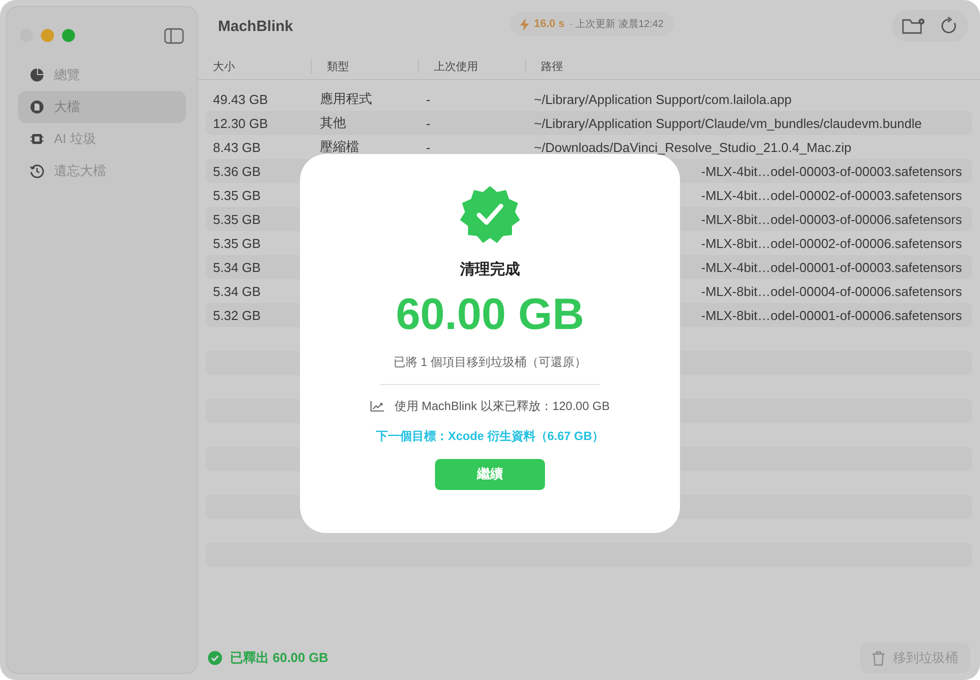 The image size is (980, 680). Describe the element at coordinates (502, 406) in the screenshot. I see `lifetime-total: 使用 MachBlink 以來已釋放：120.00 GB` at that location.